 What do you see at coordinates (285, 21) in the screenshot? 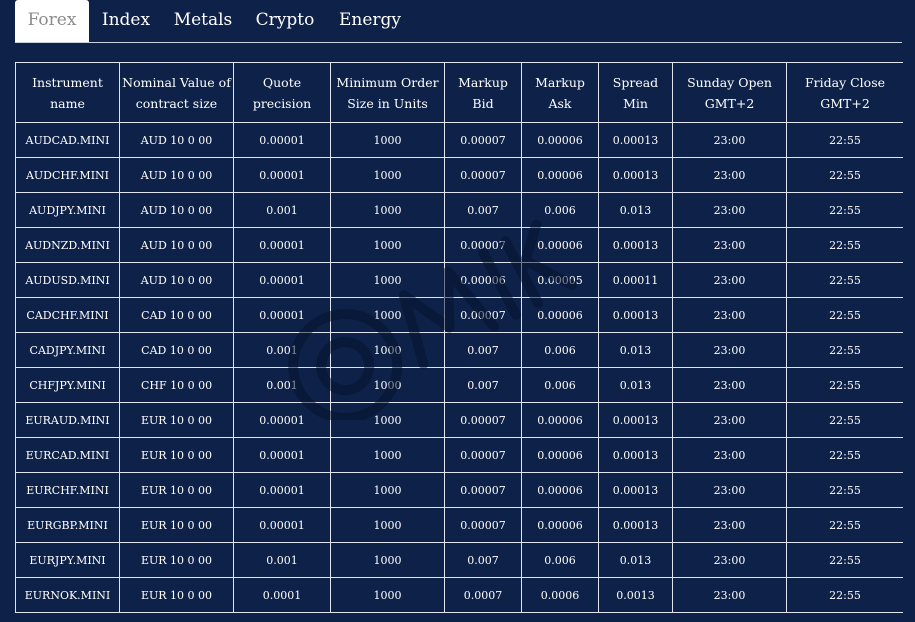
I see `tab-crypto: Crypto` at bounding box center [285, 21].